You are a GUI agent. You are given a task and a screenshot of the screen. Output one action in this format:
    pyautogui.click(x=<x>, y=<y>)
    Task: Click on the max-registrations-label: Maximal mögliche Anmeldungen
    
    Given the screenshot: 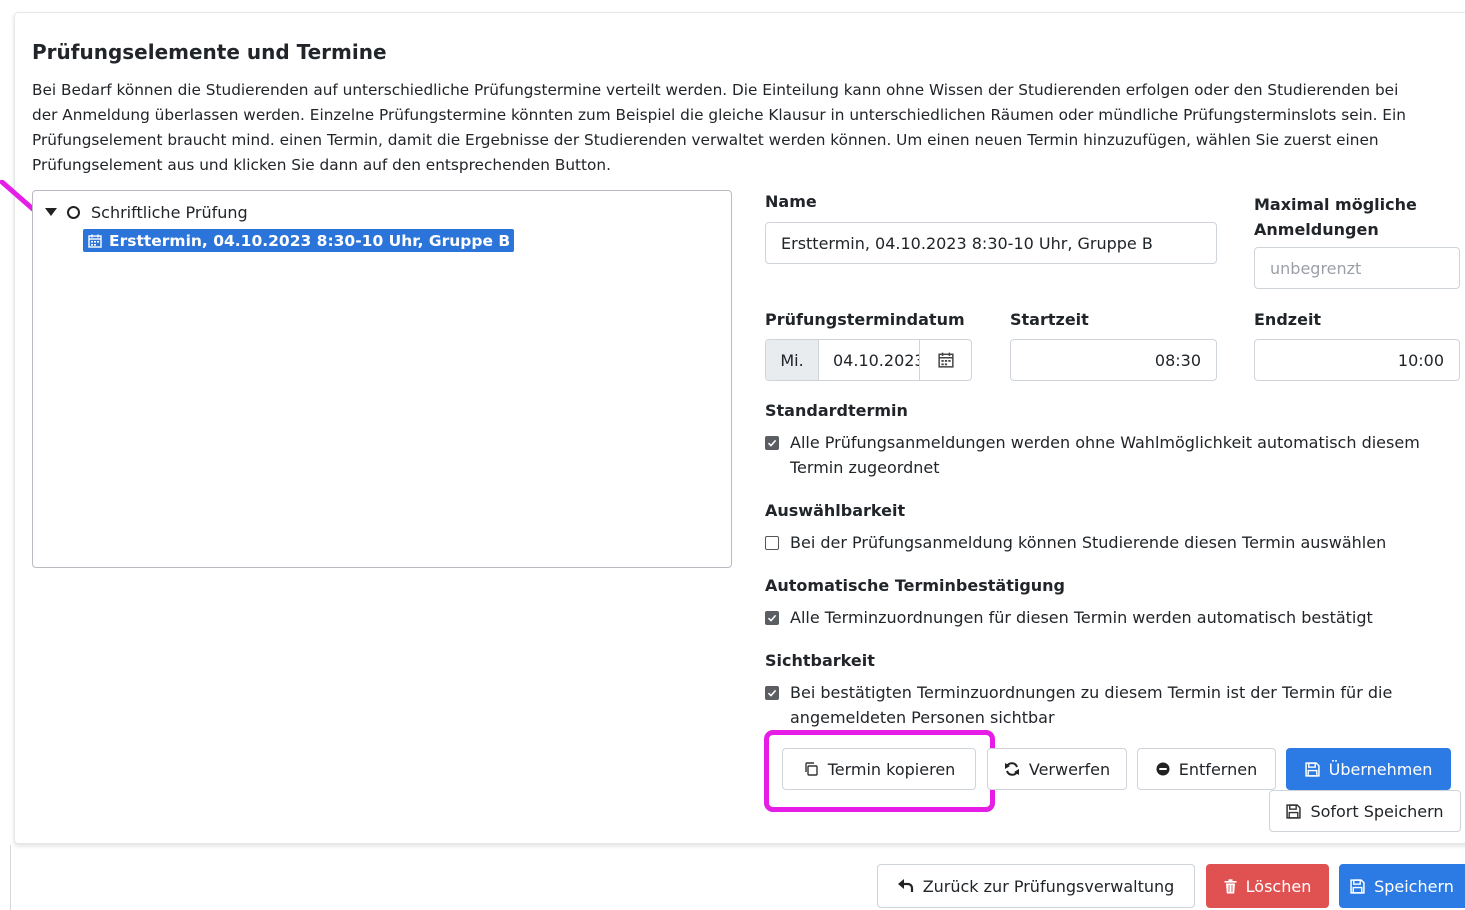 What is the action you would take?
    pyautogui.click(x=1335, y=217)
    